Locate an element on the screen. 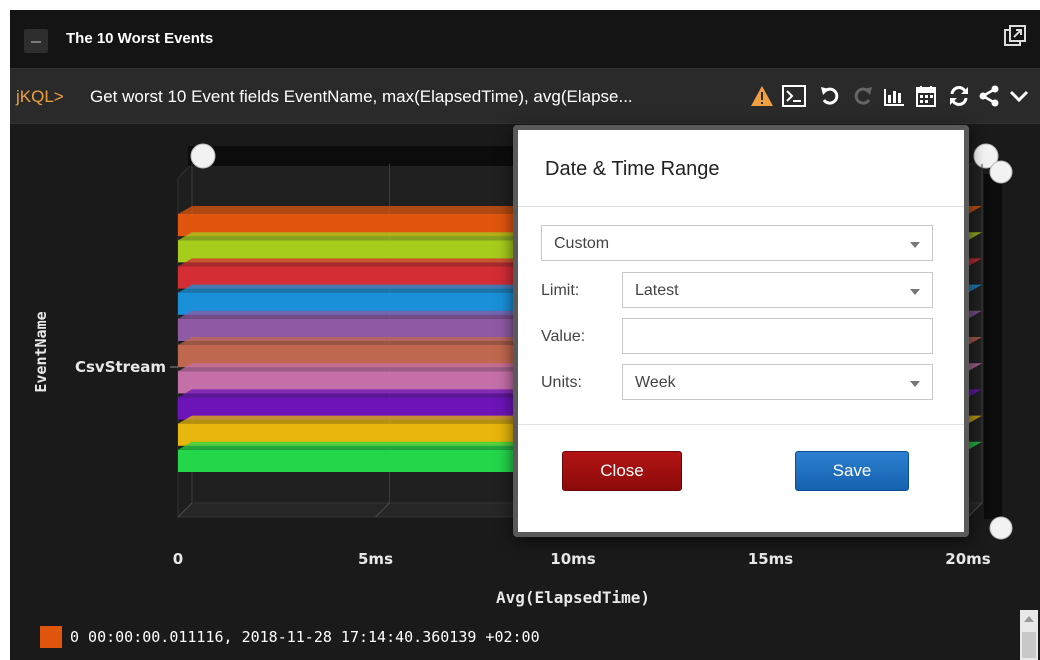 This screenshot has height=660, width=1040. share-icon is located at coordinates (989, 96).